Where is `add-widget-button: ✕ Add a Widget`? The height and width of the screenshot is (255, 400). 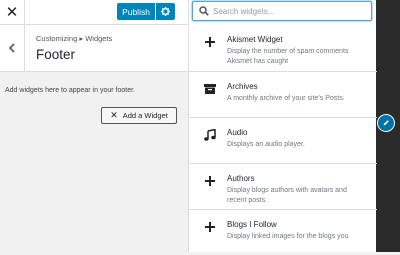
add-widget-button: ✕ Add a Widget is located at coordinates (139, 115).